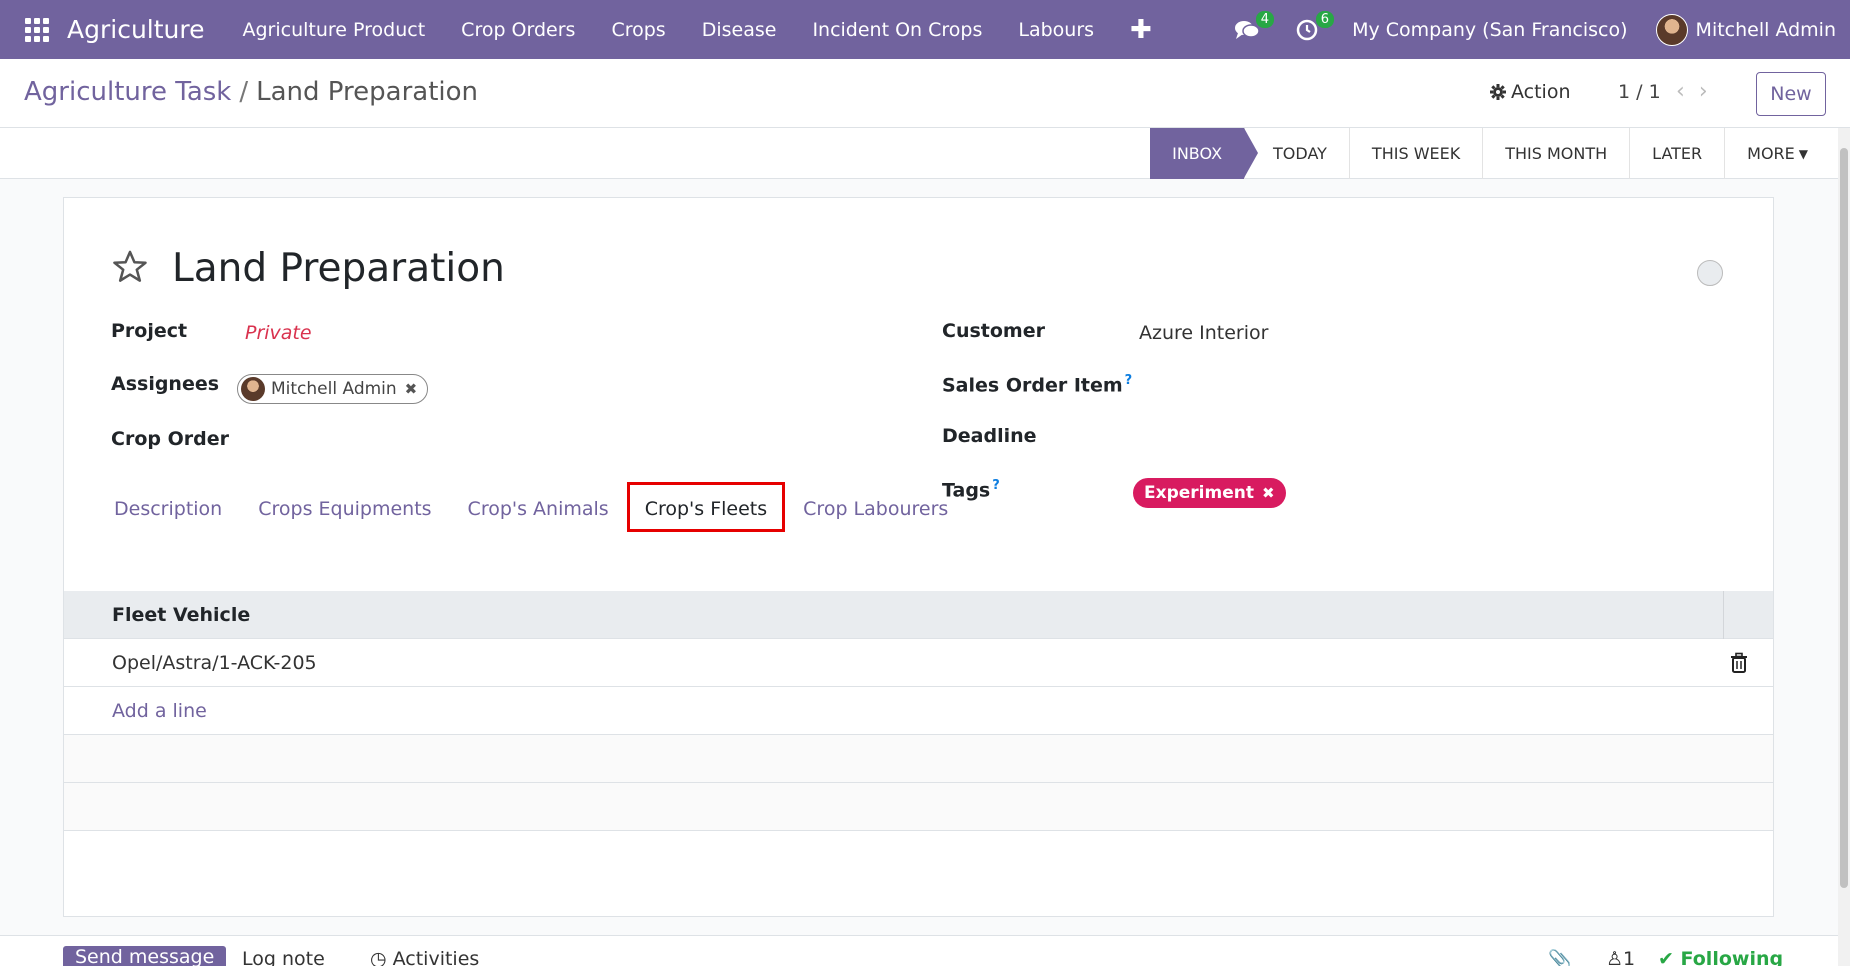 This screenshot has width=1850, height=966. What do you see at coordinates (411, 389) in the screenshot?
I see `remove-assignee-icon: ✖` at bounding box center [411, 389].